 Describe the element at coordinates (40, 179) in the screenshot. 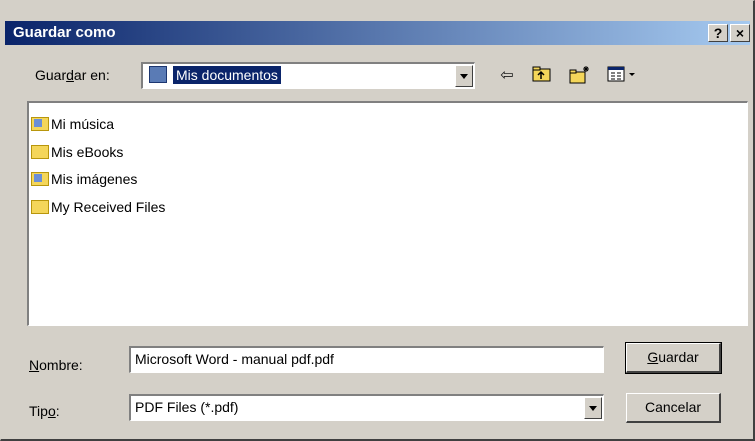

I see `pictures-folder-icon` at that location.